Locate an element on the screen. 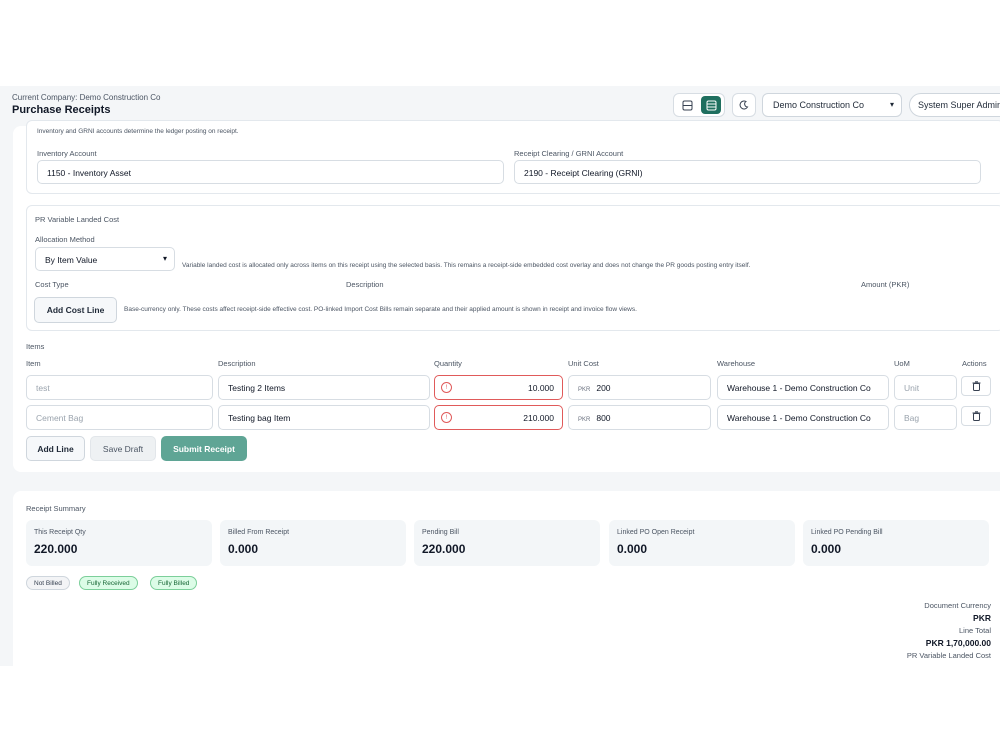 The height and width of the screenshot is (750, 1000). theme-toggle-button is located at coordinates (744, 105).